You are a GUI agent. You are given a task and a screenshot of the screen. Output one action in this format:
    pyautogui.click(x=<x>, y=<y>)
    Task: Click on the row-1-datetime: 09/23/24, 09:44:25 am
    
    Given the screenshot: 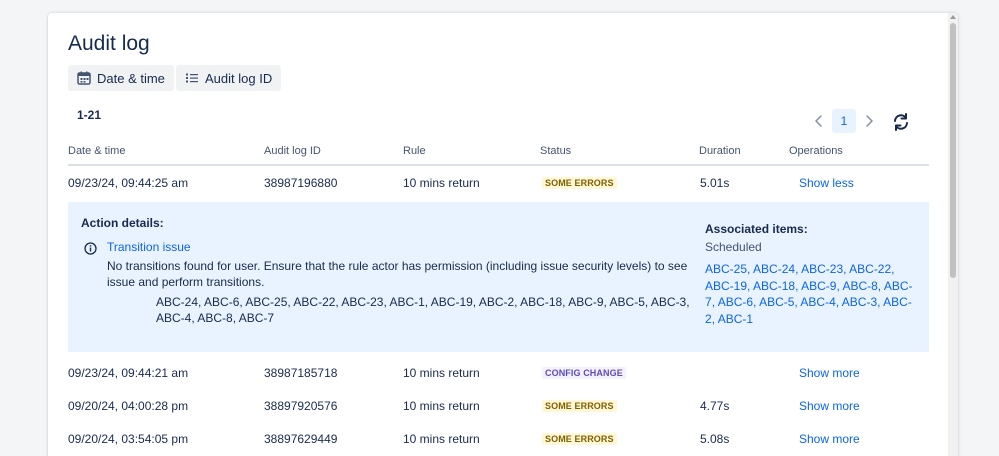 What is the action you would take?
    pyautogui.click(x=128, y=183)
    